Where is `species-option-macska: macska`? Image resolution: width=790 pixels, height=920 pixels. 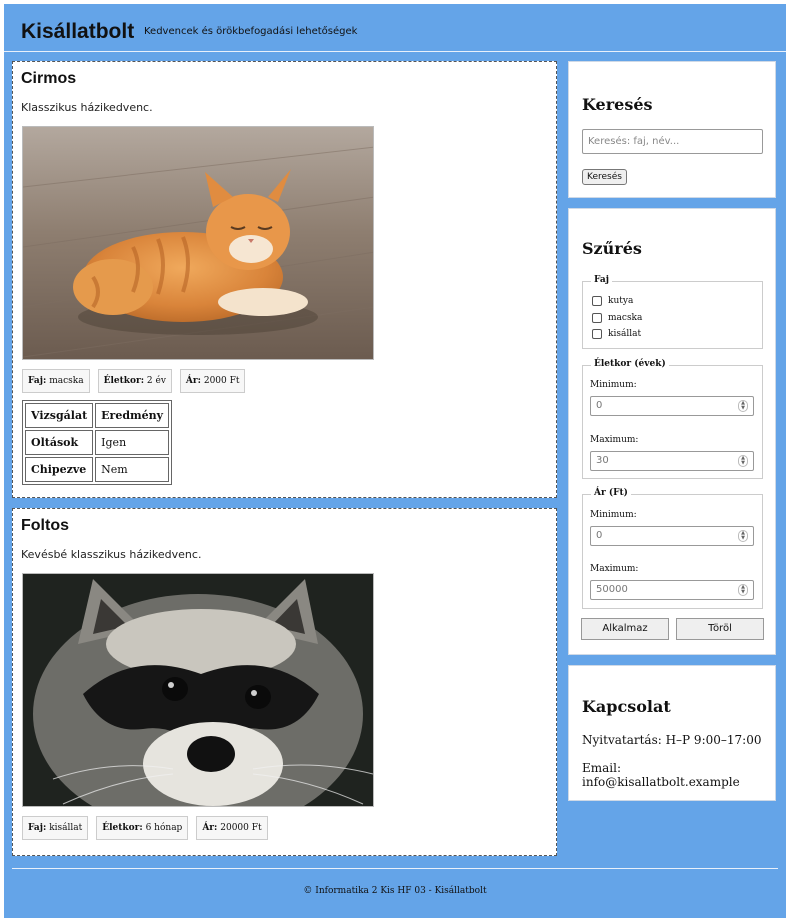 species-option-macska: macska is located at coordinates (617, 318).